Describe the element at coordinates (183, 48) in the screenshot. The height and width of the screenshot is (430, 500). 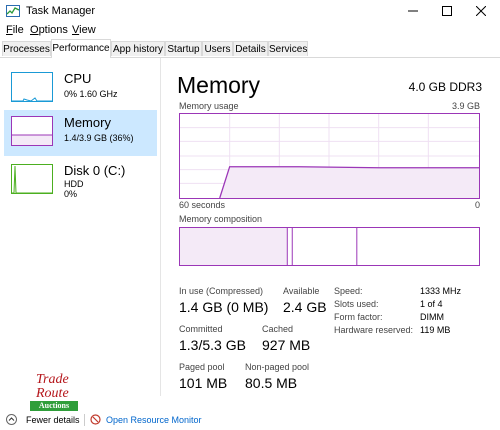
I see `tab-startup: Startup` at that location.